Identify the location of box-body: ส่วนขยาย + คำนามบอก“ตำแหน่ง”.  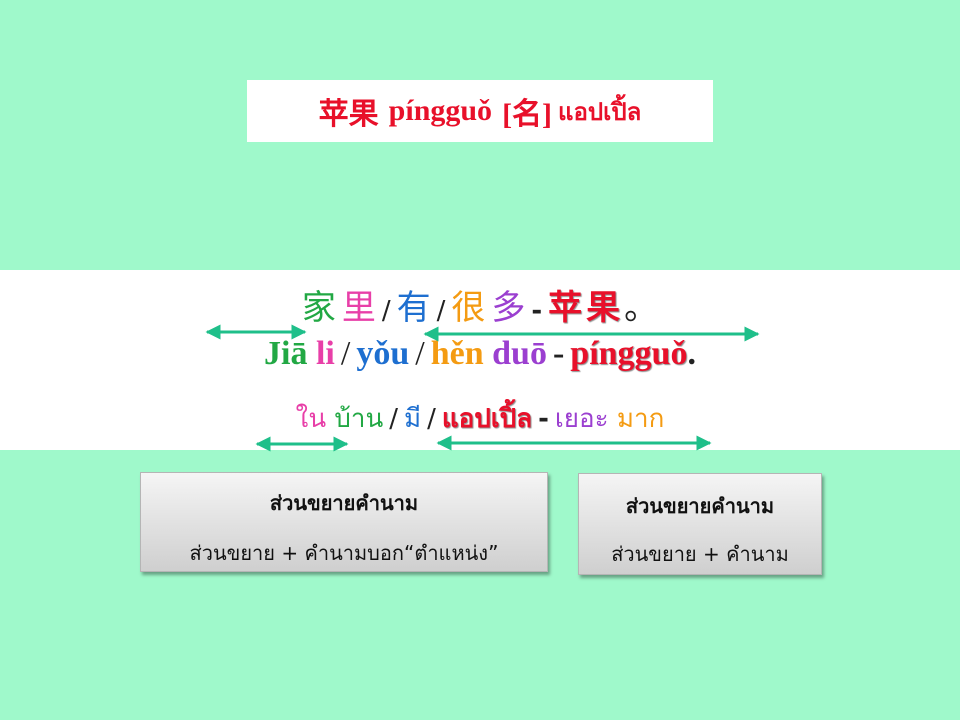
(344, 553).